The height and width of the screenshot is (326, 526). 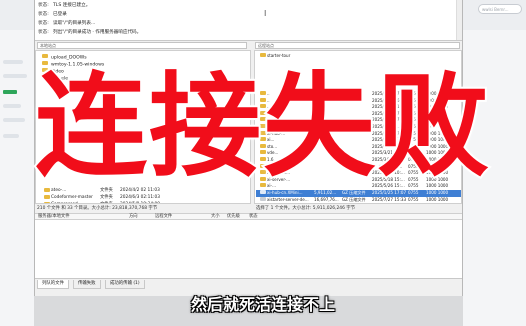 I want to click on remote-status-text: 选择了 1 个文件。大小总计: 5,911,026,246 字节, so click(x=306, y=208).